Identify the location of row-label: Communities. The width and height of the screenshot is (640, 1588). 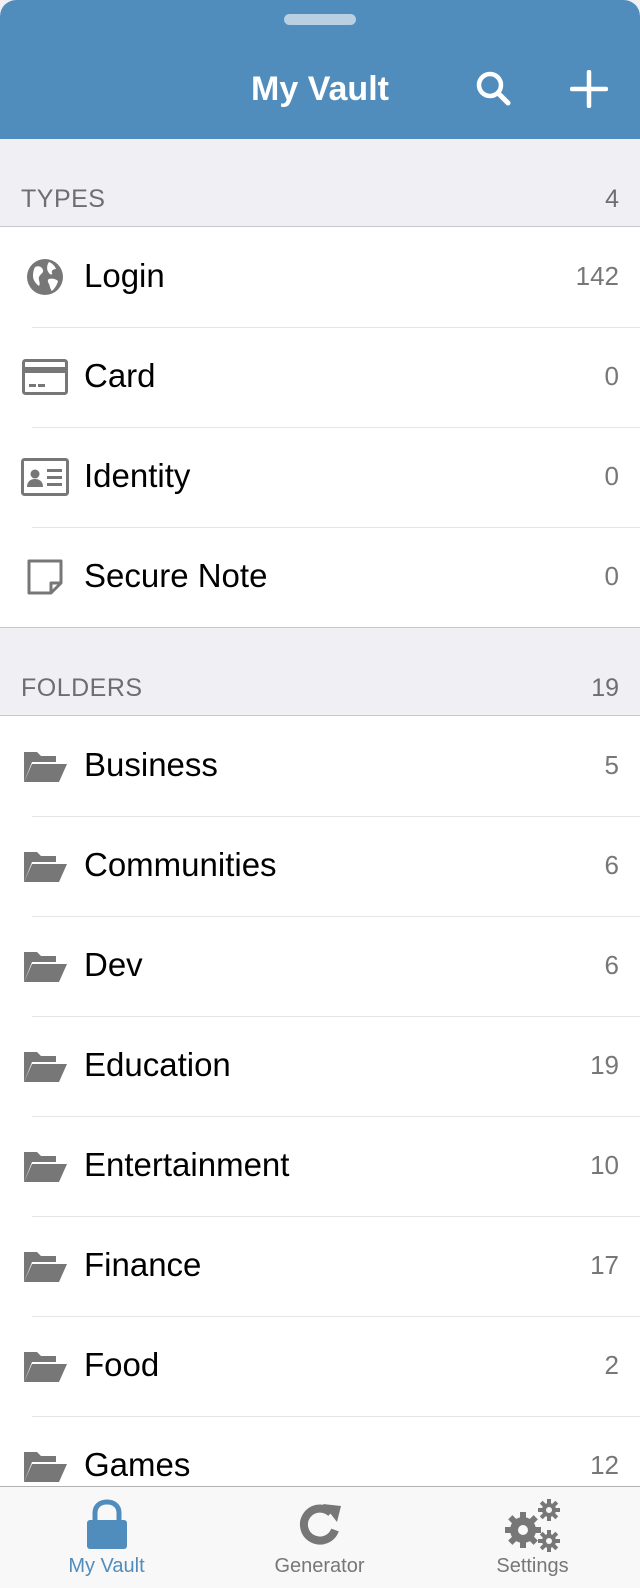
(180, 864).